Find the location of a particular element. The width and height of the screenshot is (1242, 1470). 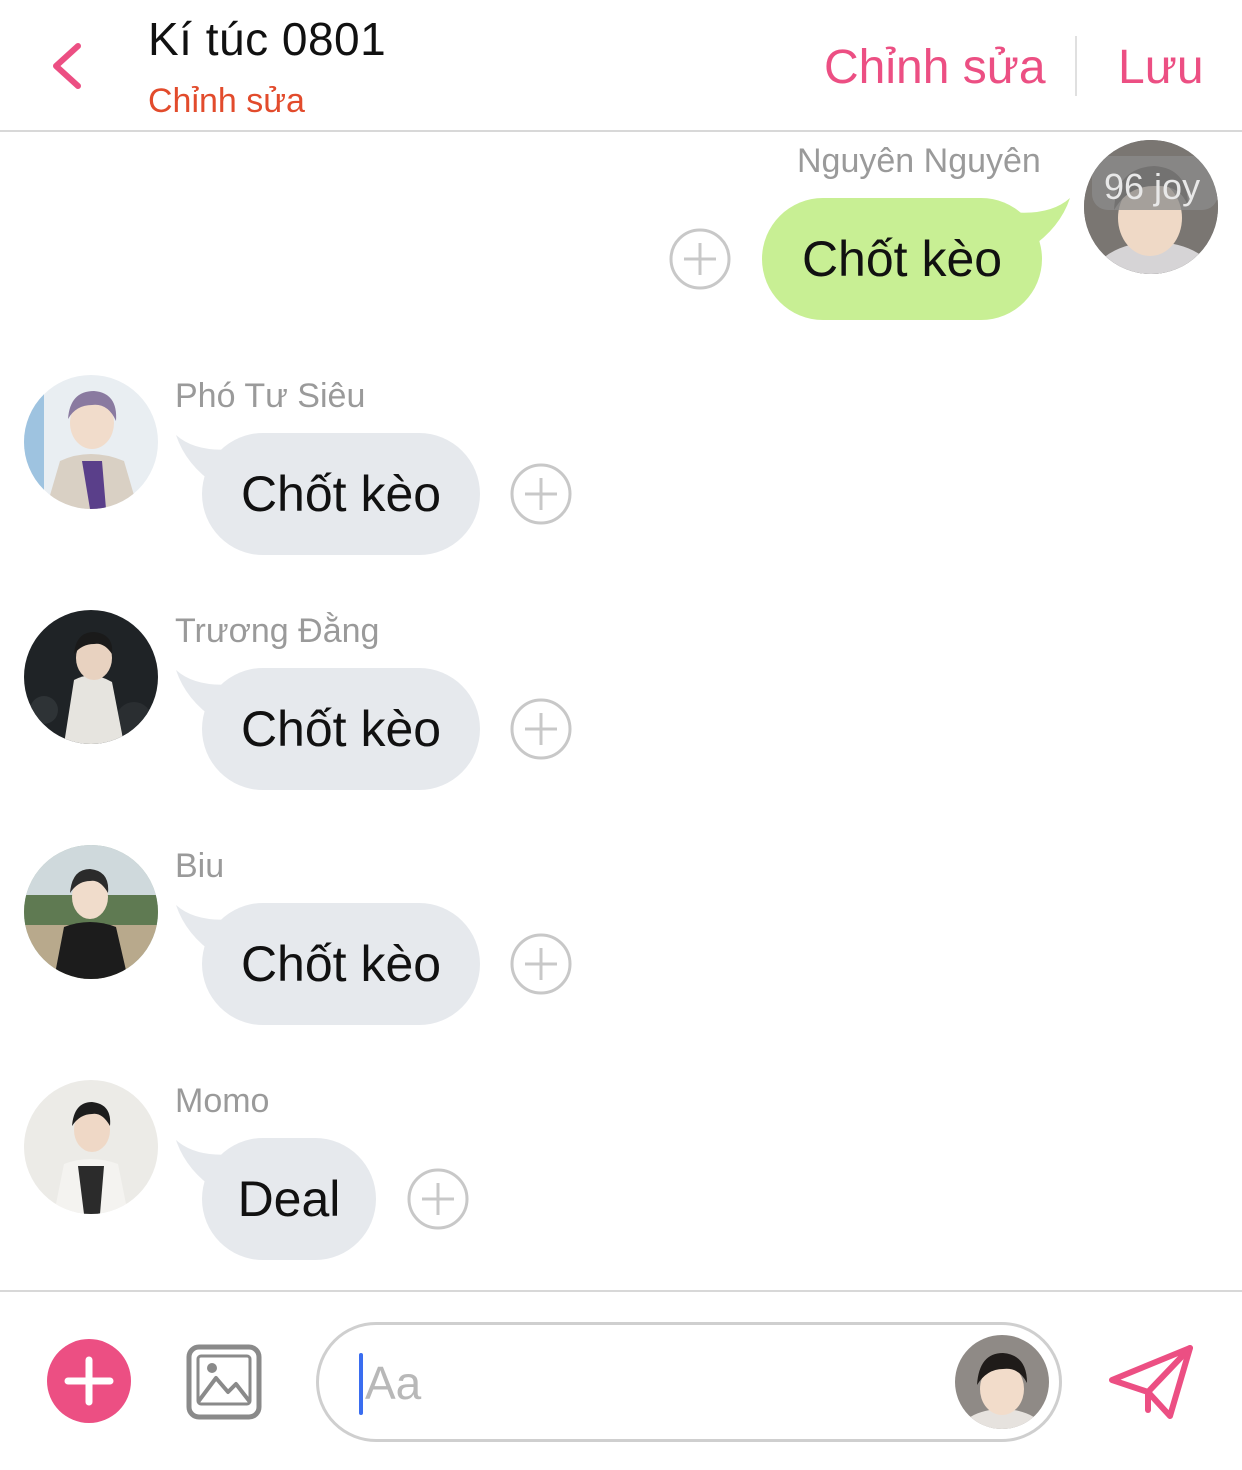

sender-name: Trương Đằng is located at coordinates (277, 631).